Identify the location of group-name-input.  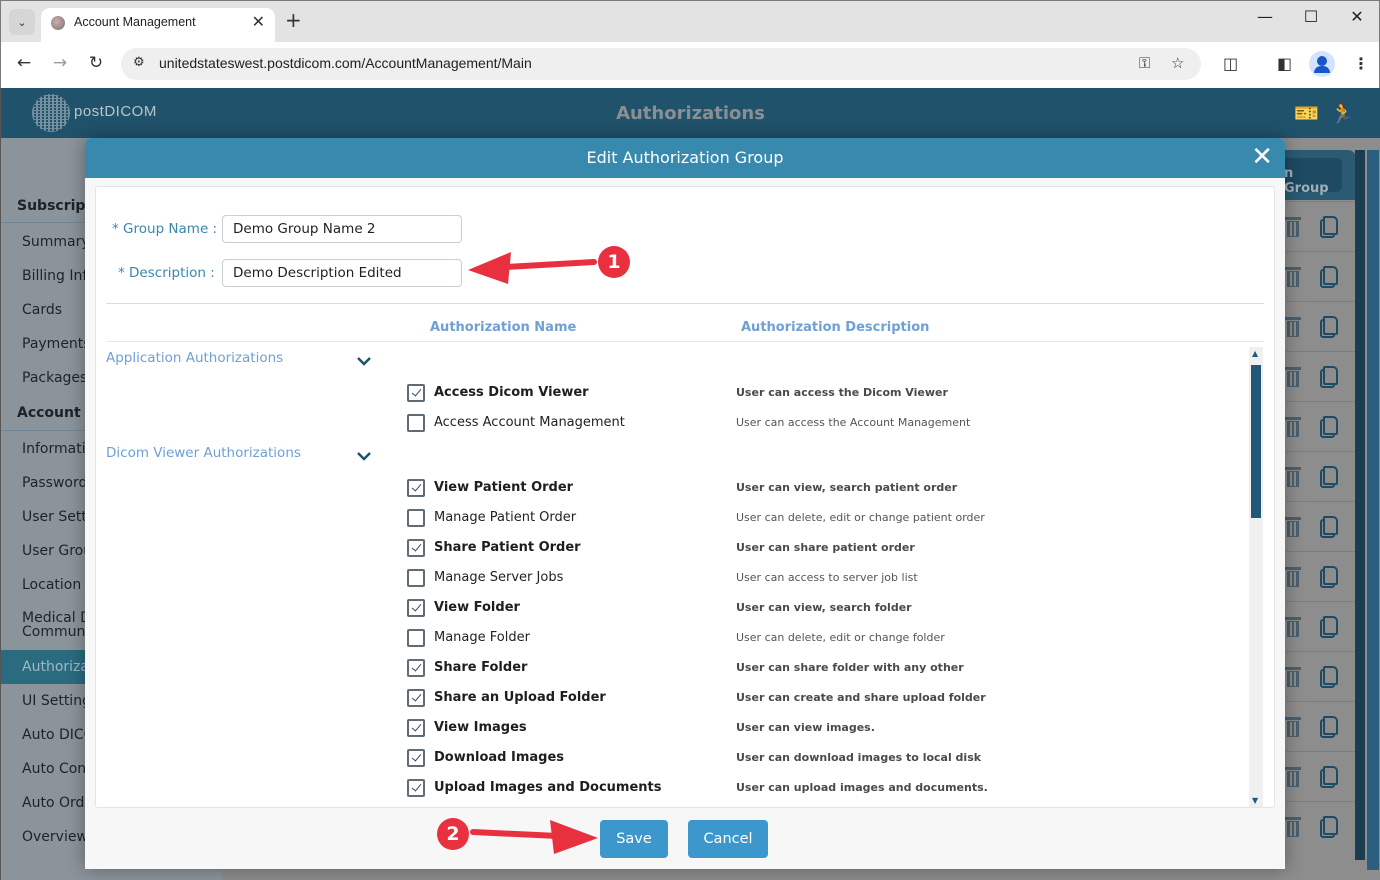
(342, 229).